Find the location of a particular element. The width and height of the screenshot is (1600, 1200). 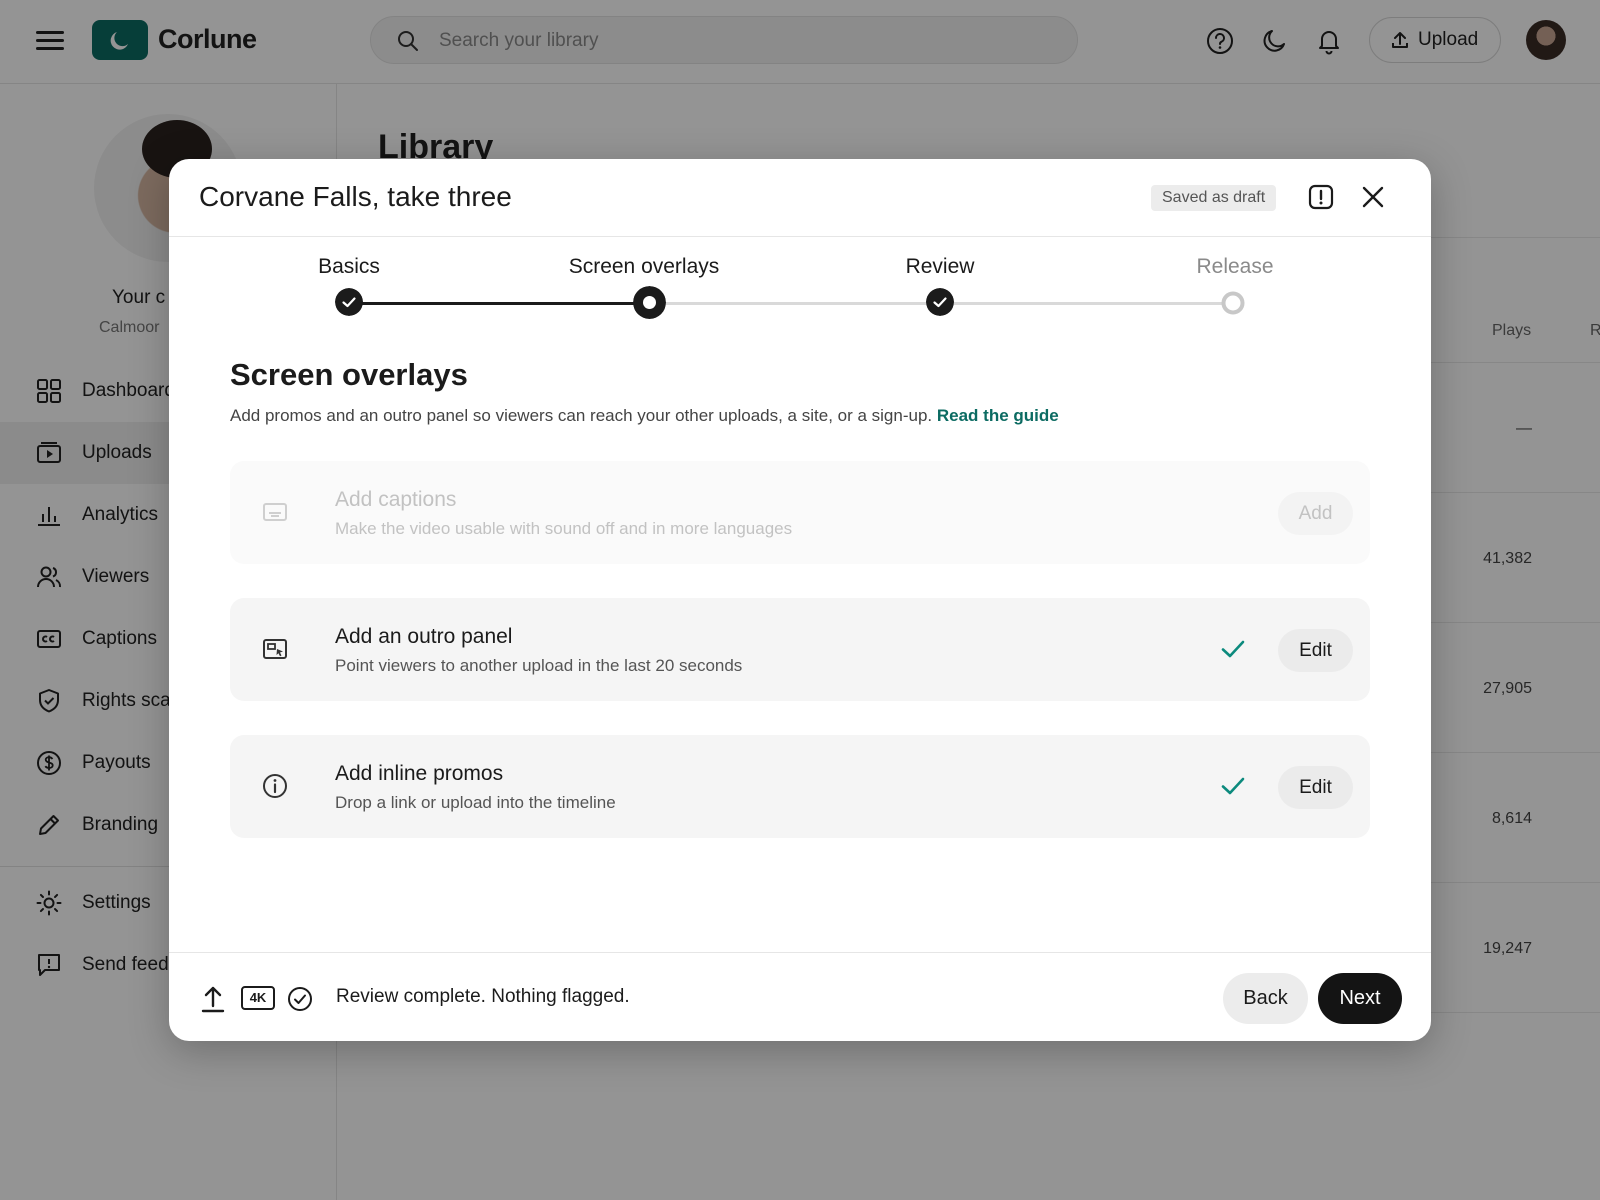

step-release-label: Release is located at coordinates (1235, 267).